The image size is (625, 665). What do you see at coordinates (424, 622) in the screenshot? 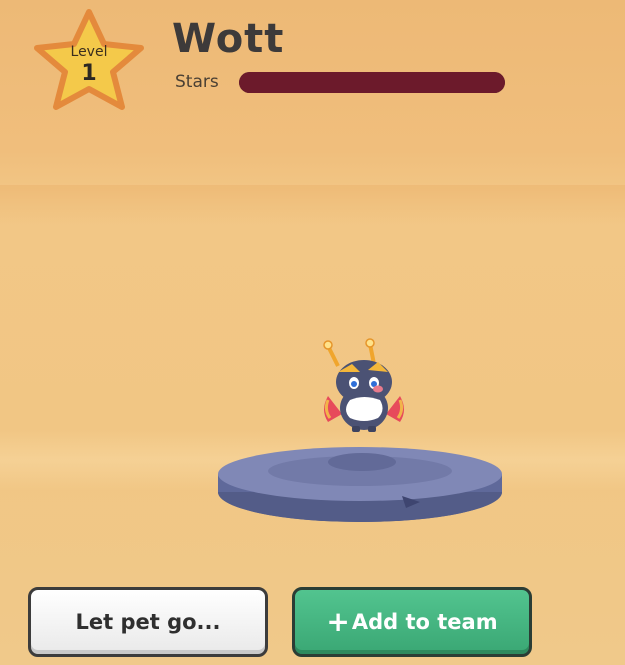
I see `add-to-team-label: Add to team` at bounding box center [424, 622].